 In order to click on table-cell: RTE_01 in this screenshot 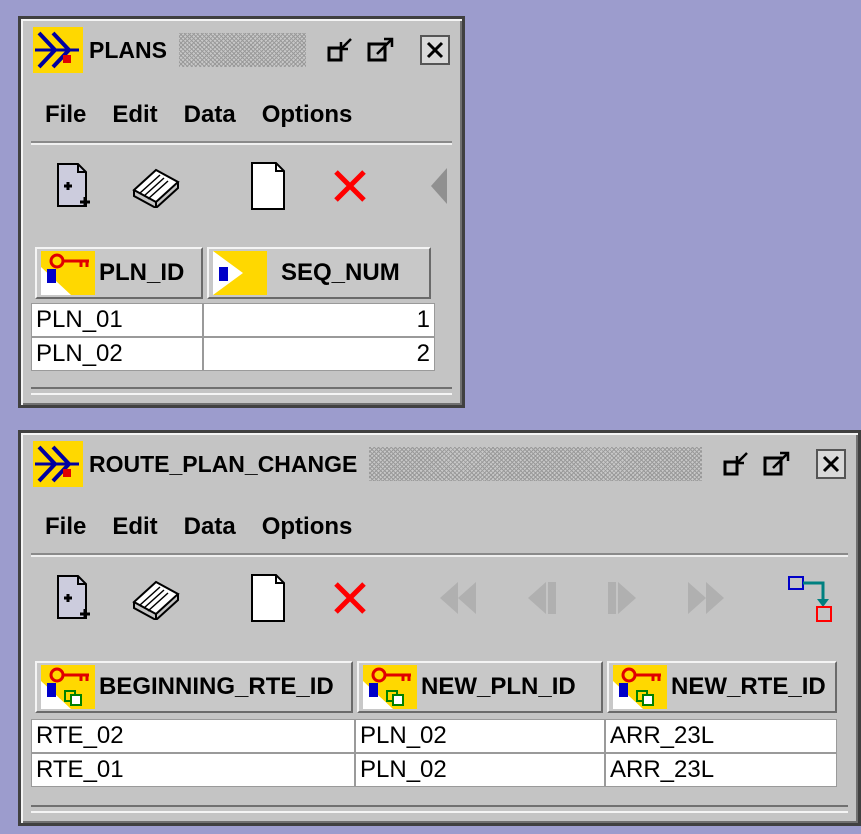, I will do `click(193, 770)`.